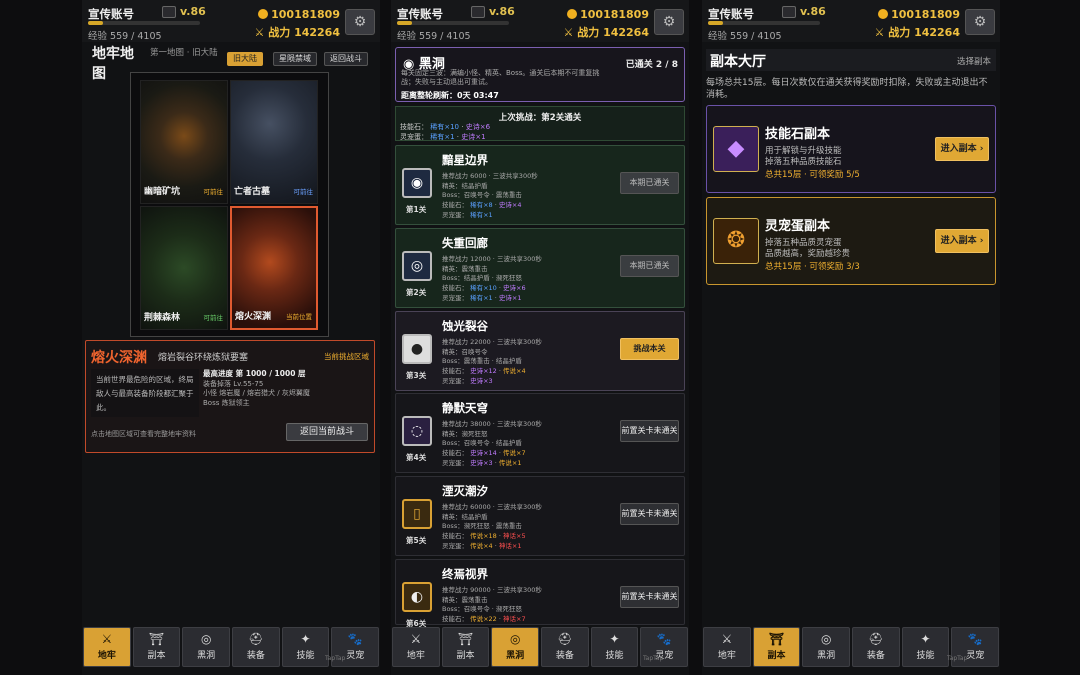 This screenshot has width=1080, height=675. Describe the element at coordinates (274, 142) in the screenshot. I see `map-tile-tomb: 亡者古墓 可前往` at that location.